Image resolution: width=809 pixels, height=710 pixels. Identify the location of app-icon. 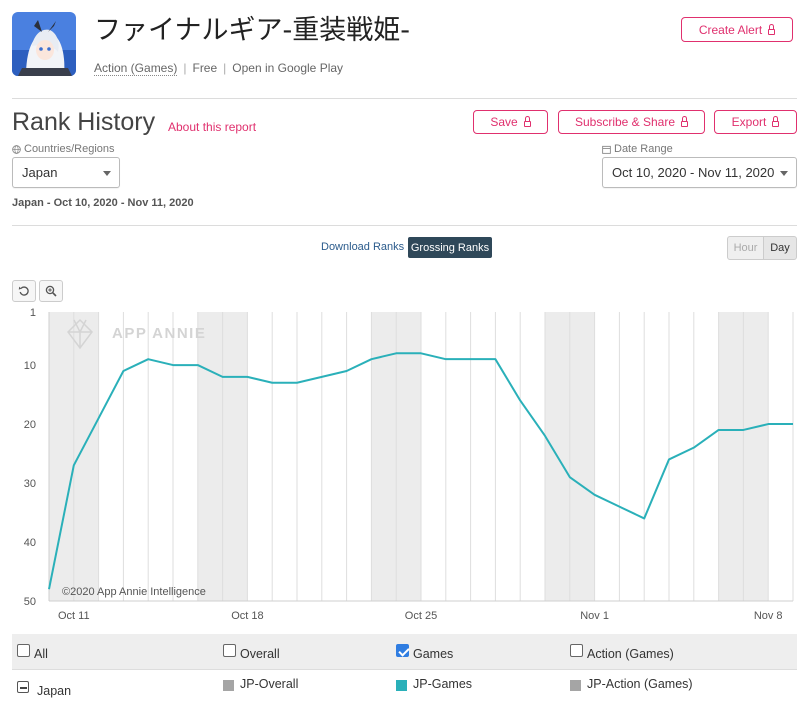
(44, 44).